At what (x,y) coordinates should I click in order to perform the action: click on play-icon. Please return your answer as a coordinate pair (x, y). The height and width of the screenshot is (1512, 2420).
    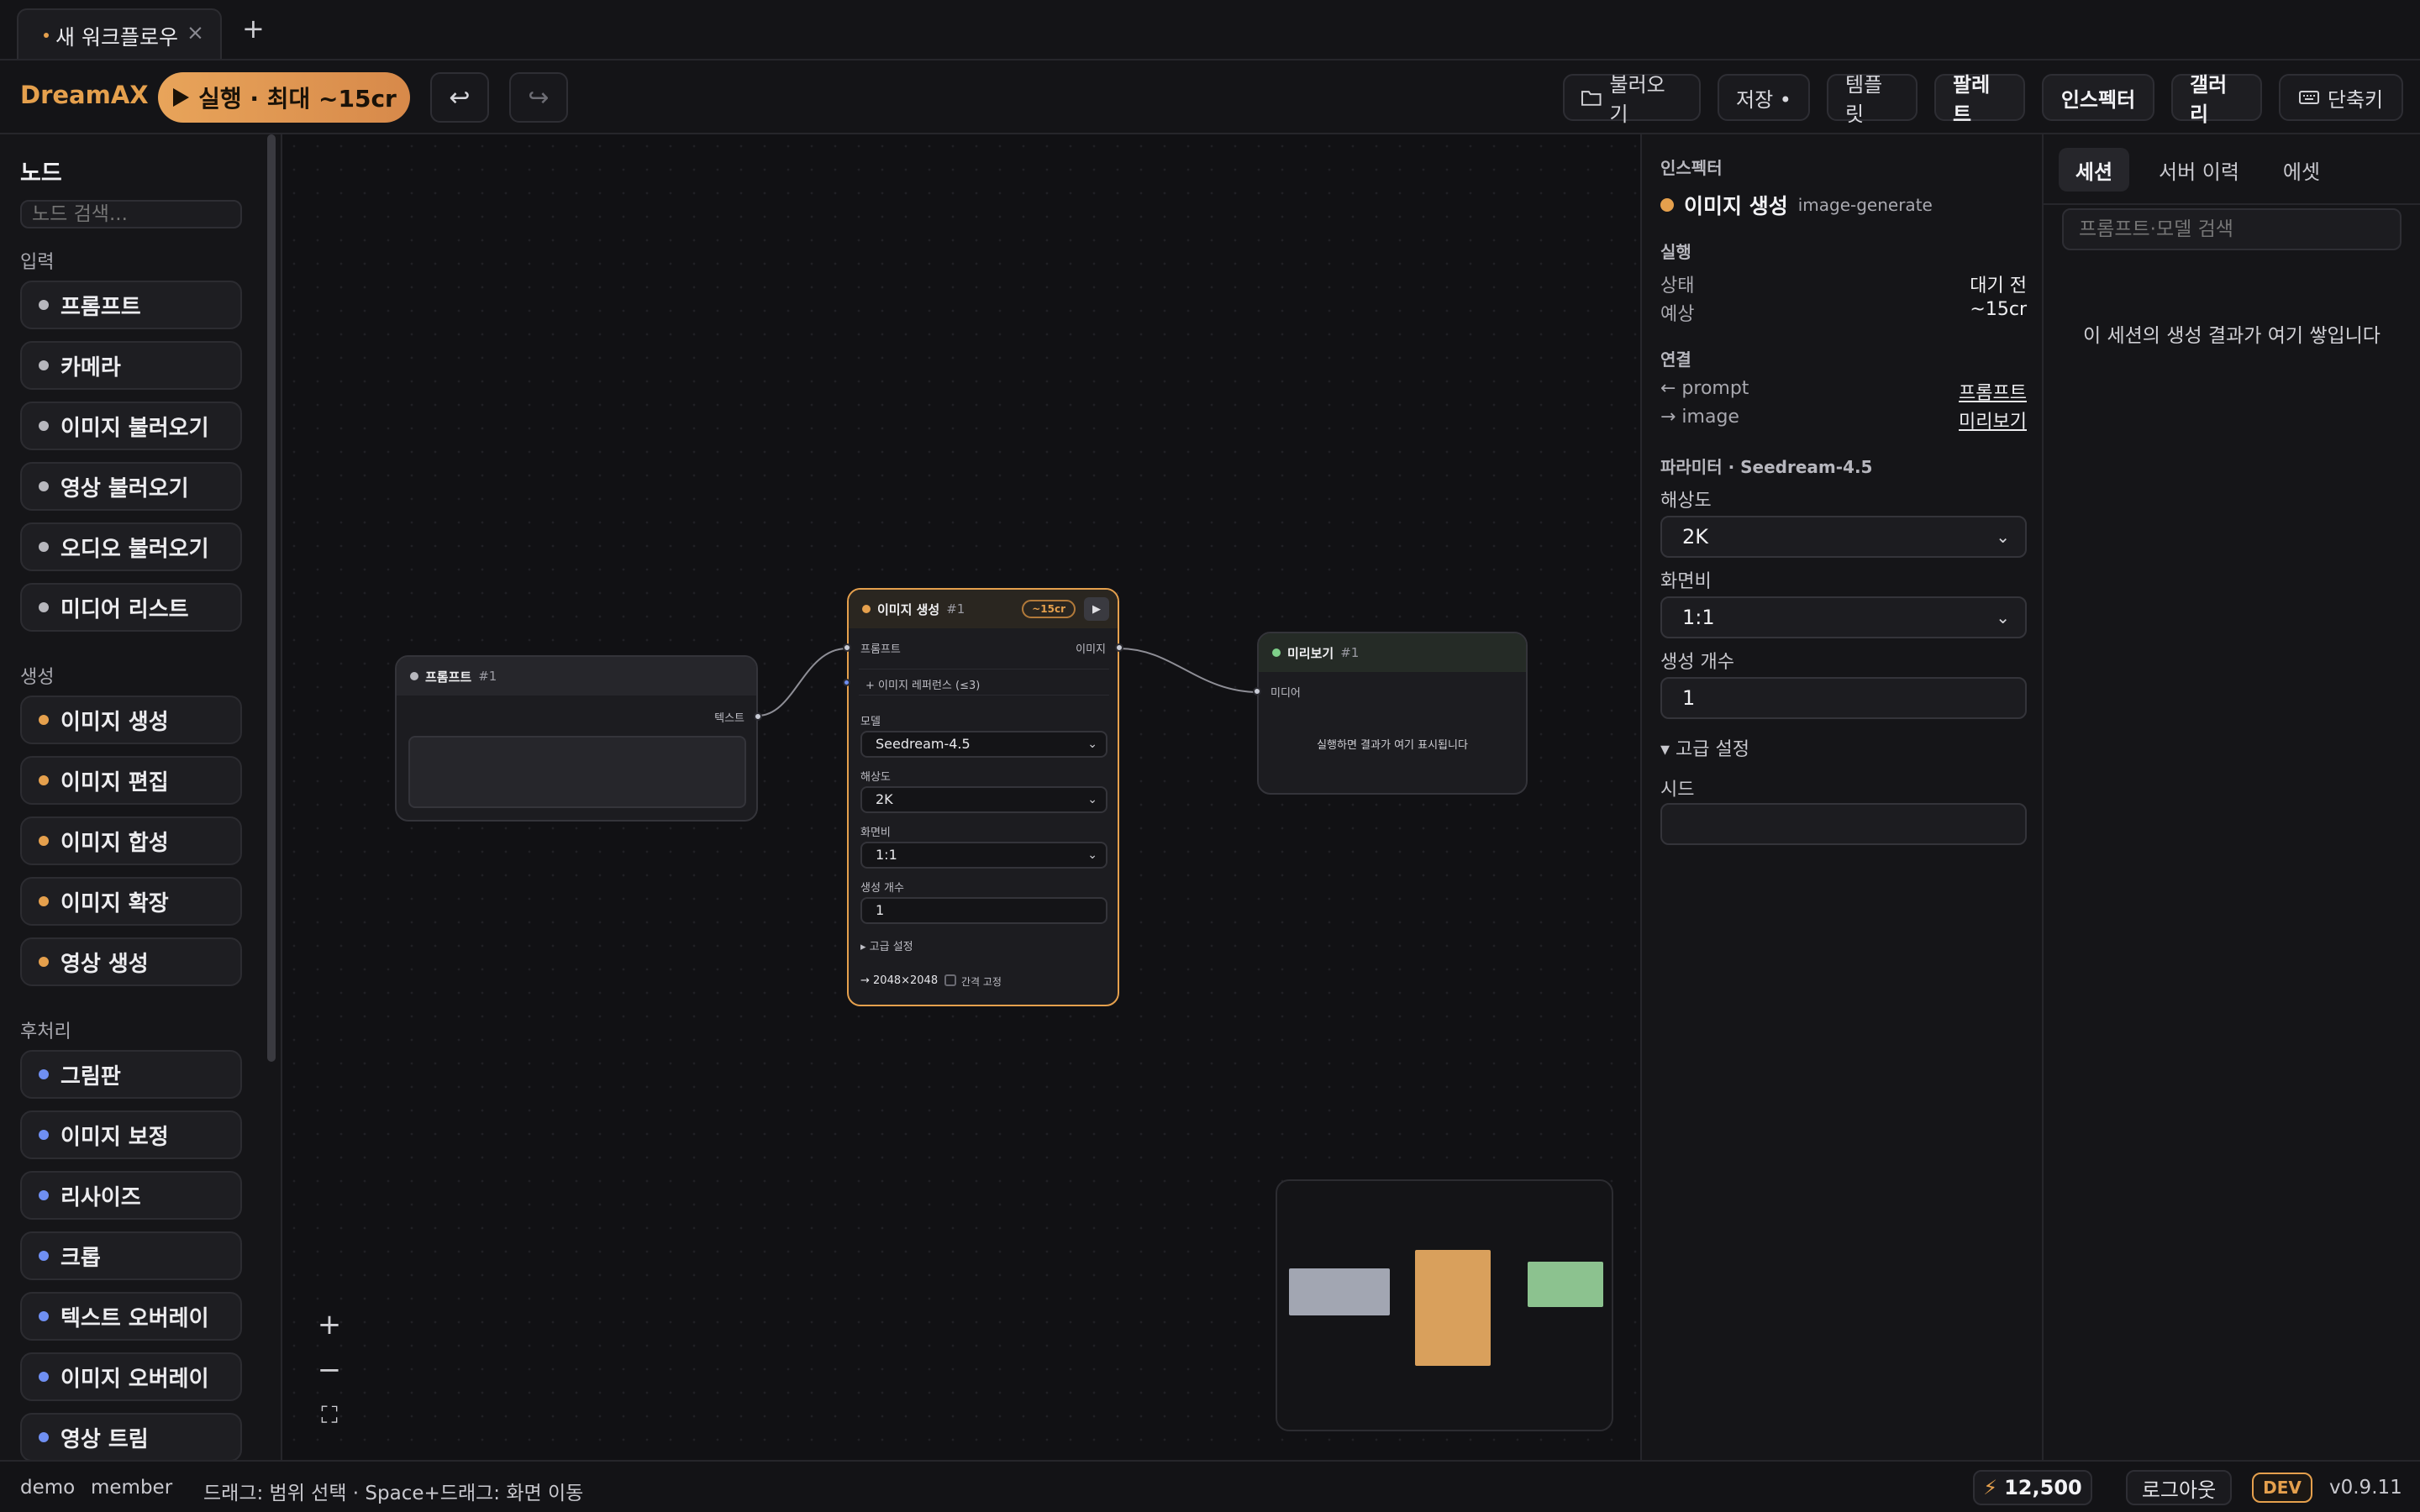
    Looking at the image, I should click on (181, 97).